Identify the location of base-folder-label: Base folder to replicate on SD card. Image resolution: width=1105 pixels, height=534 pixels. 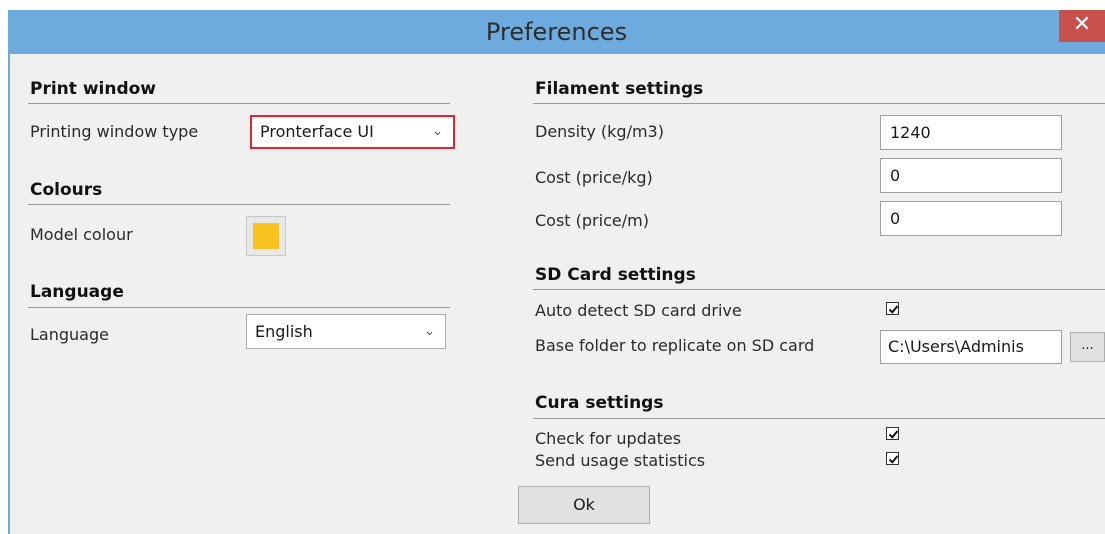
(675, 345).